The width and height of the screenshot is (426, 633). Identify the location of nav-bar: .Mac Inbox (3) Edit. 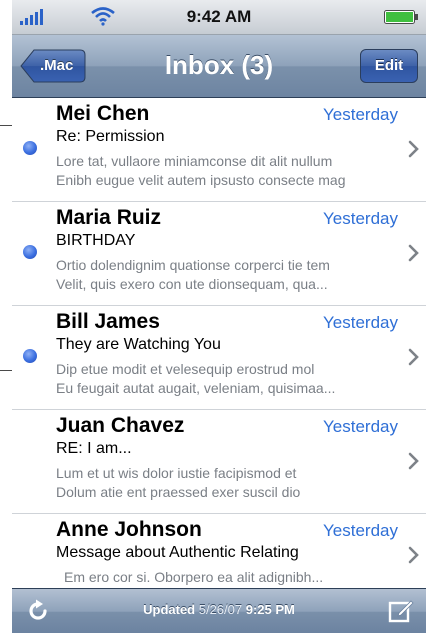
(219, 66).